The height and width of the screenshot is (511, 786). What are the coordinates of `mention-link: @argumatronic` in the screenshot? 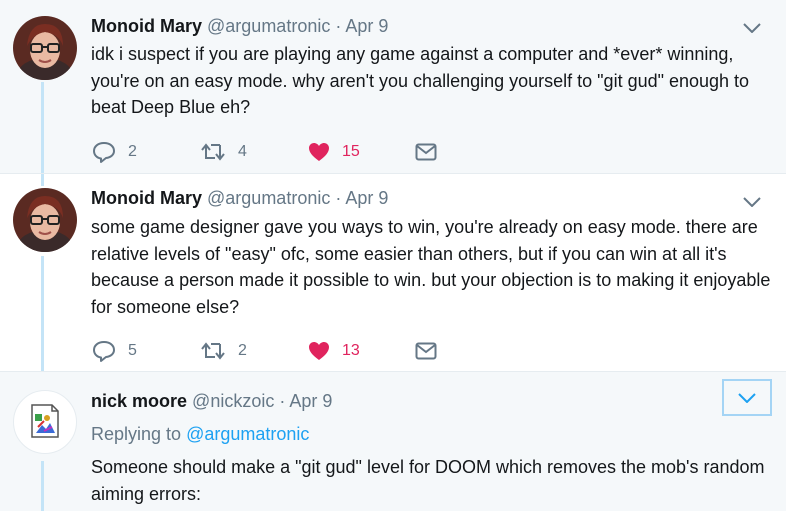 It's located at (247, 434).